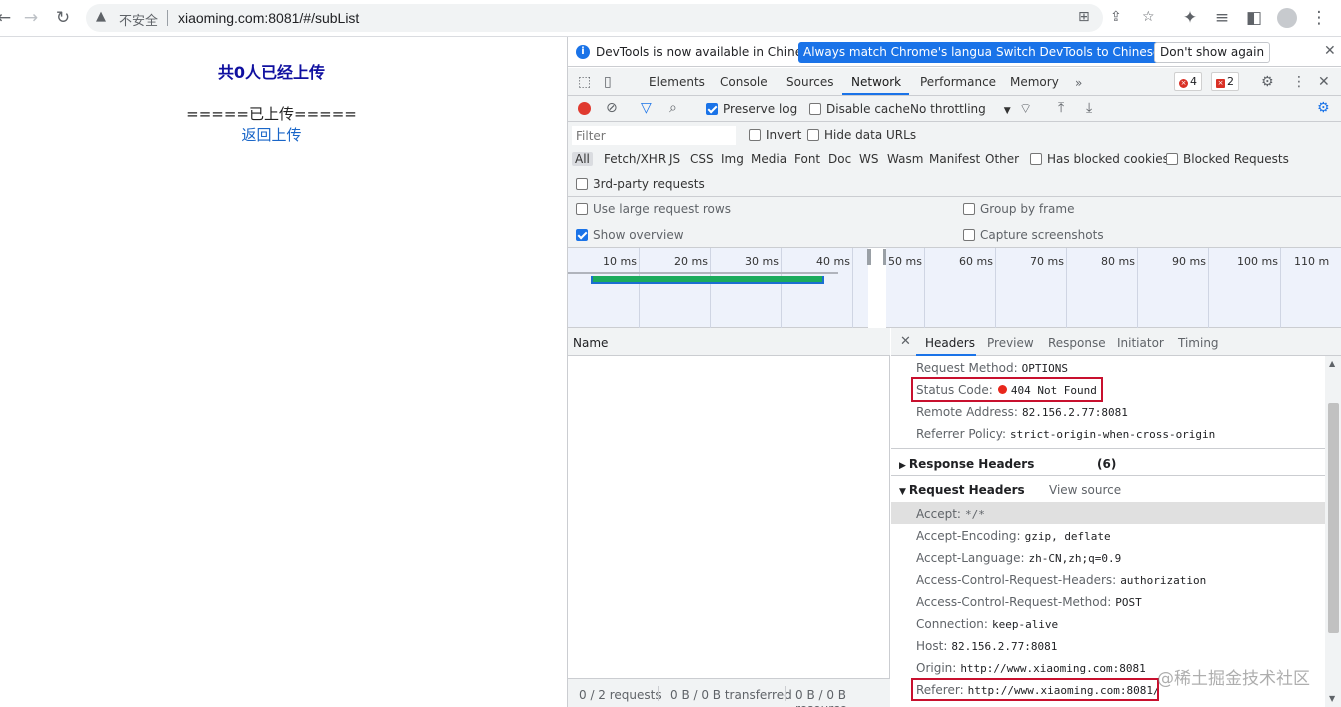 The image size is (1341, 707). Describe the element at coordinates (1140, 343) in the screenshot. I see `tab-initiator: Initiator` at that location.